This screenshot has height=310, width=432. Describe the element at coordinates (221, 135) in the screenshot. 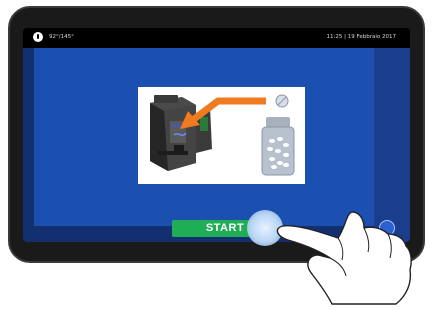

I see `instruction-illustration` at that location.